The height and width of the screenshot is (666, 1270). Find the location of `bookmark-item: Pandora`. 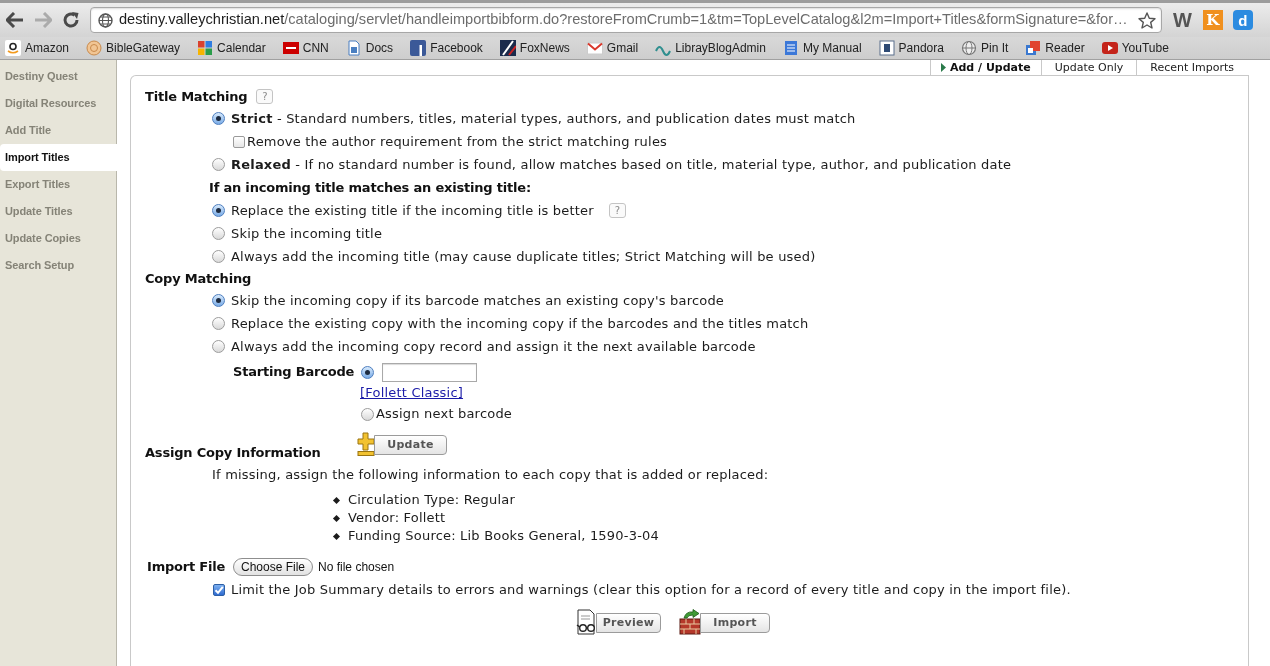

bookmark-item: Pandora is located at coordinates (911, 48).